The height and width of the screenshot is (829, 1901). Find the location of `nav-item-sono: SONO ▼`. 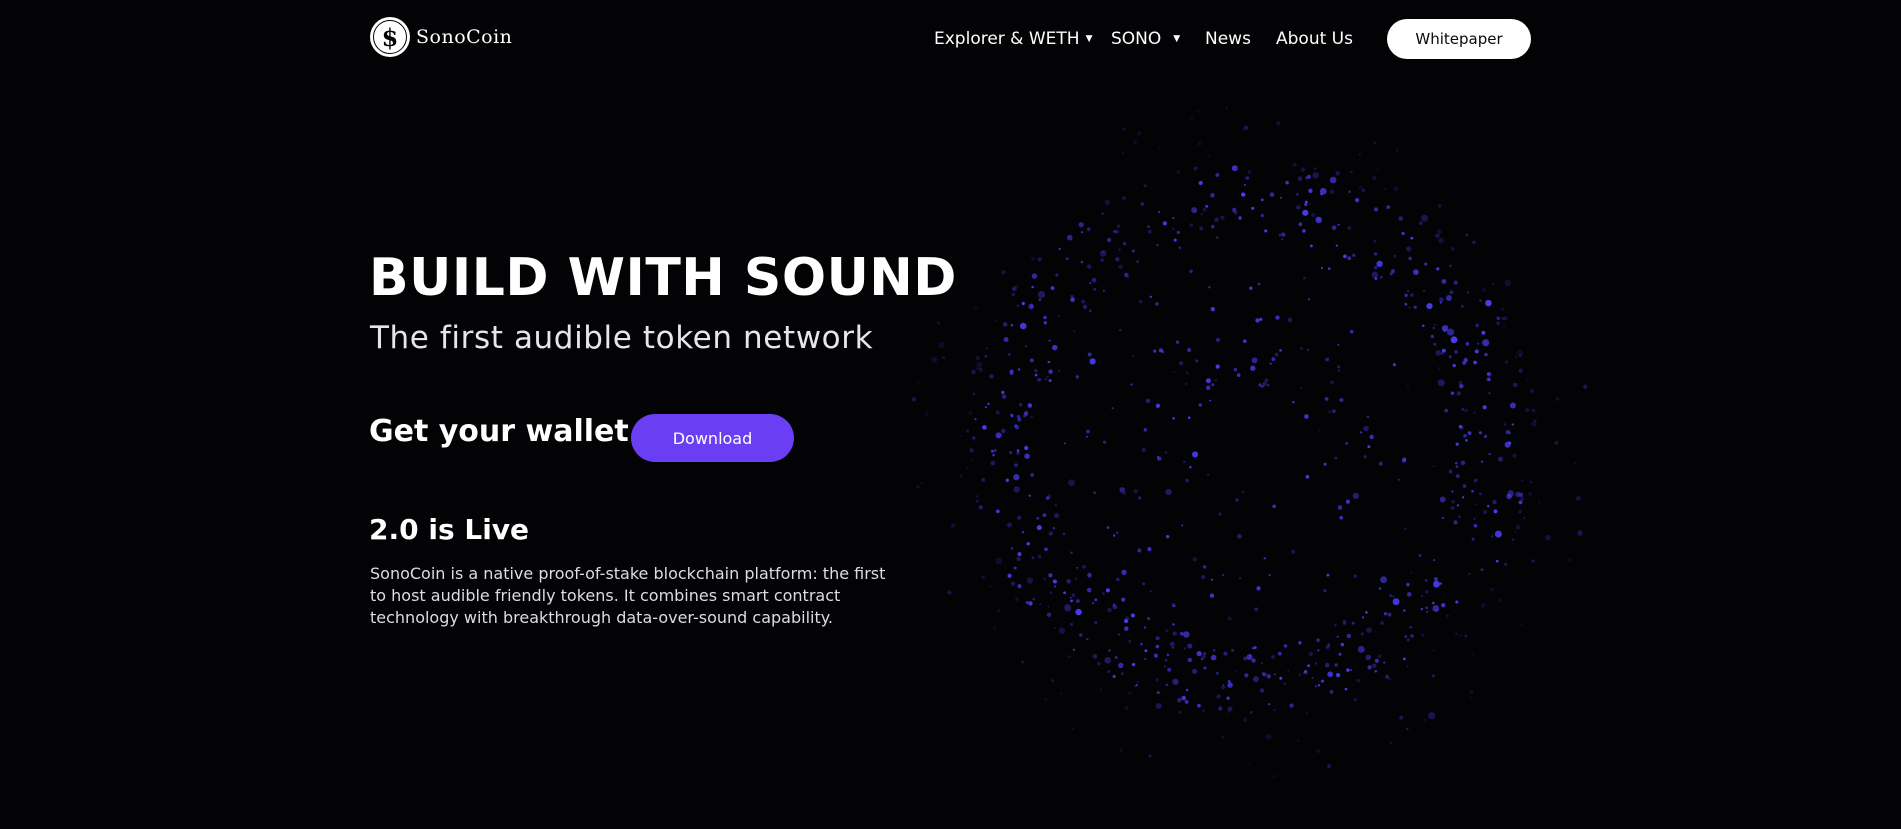

nav-item-sono: SONO ▼ is located at coordinates (1145, 39).